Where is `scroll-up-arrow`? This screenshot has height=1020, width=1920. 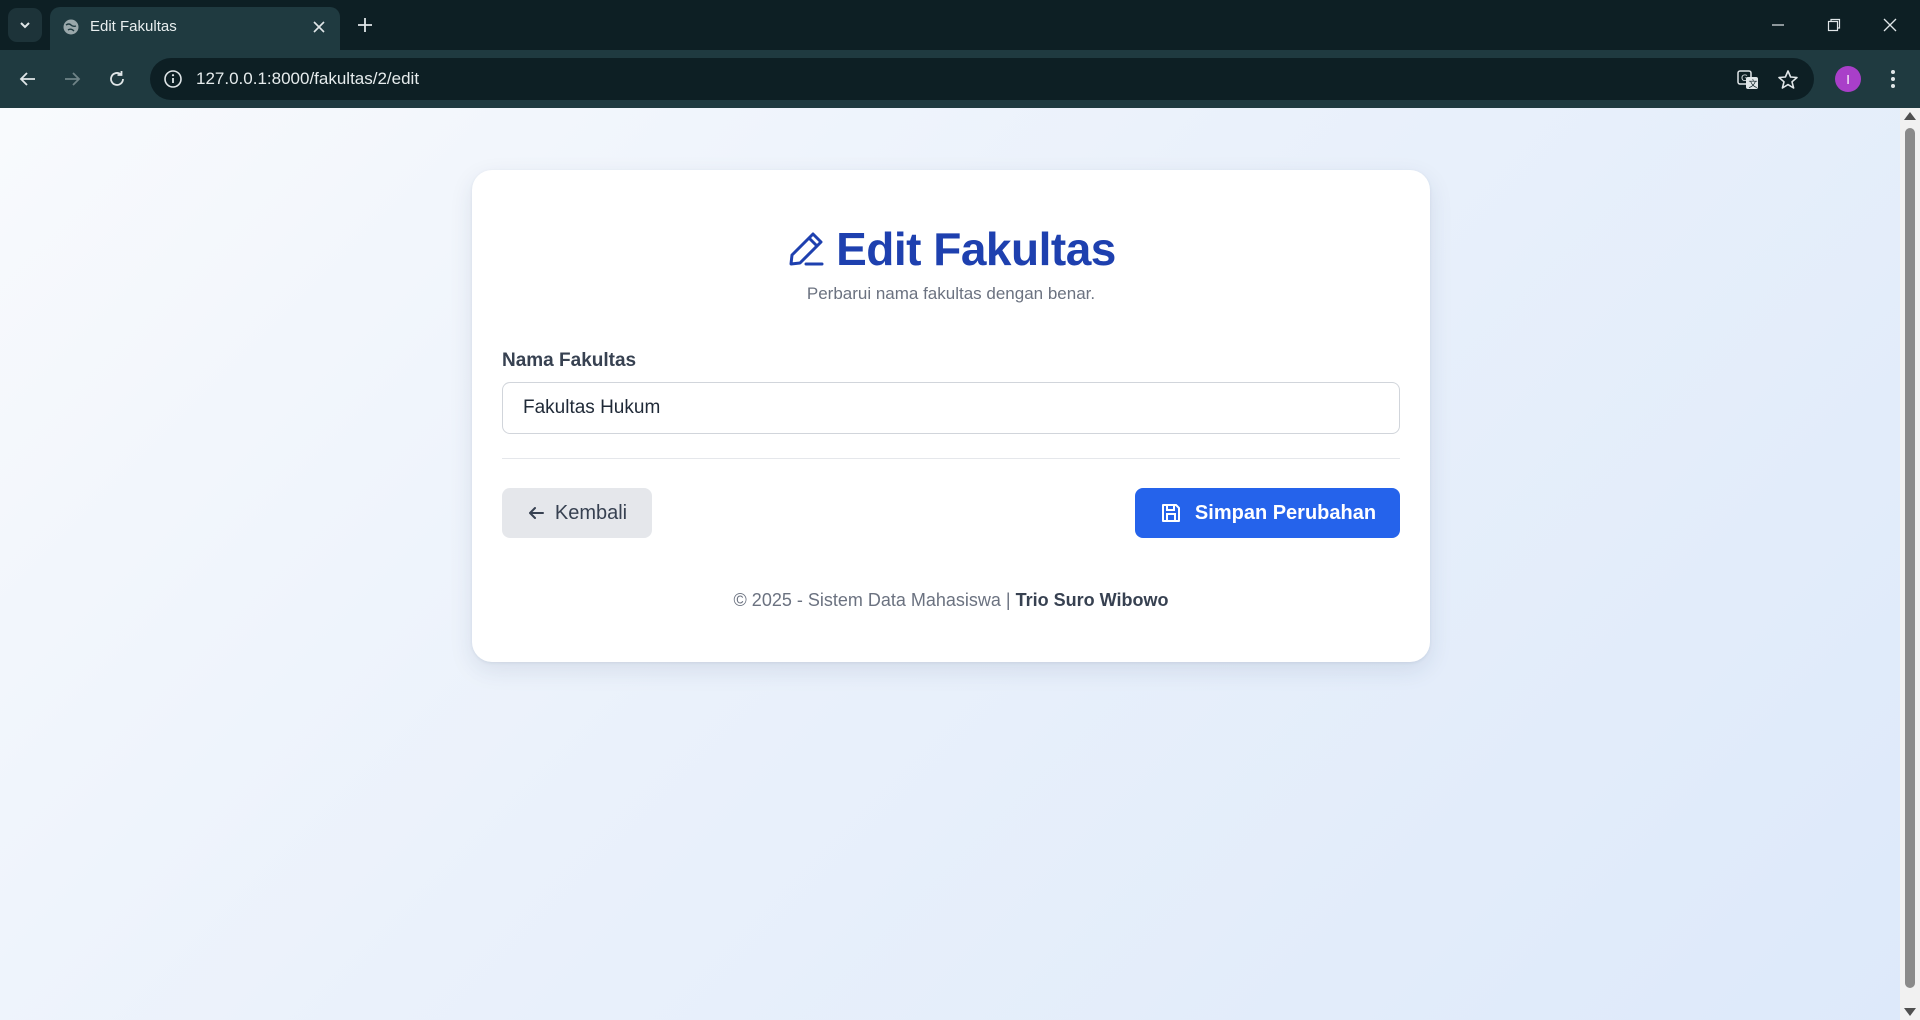
scroll-up-arrow is located at coordinates (1910, 116).